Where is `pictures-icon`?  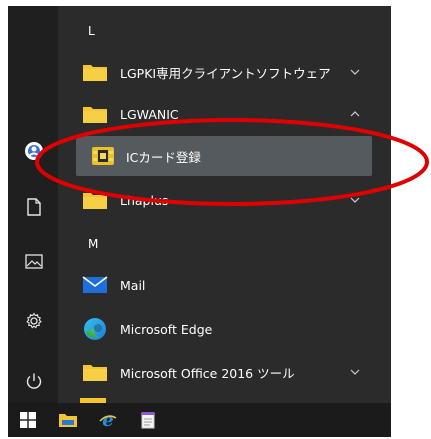 pictures-icon is located at coordinates (34, 261).